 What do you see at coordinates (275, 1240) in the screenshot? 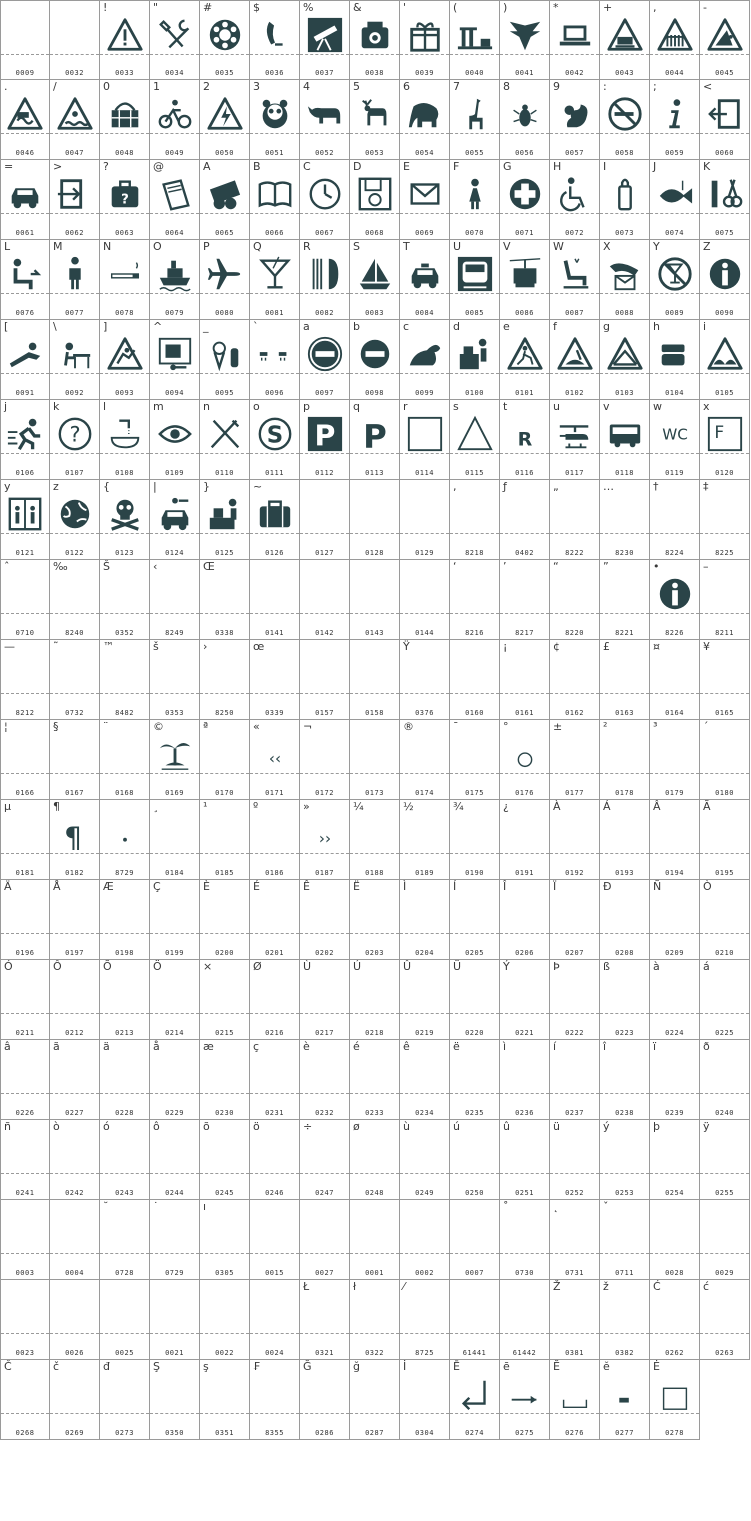
I see `glyph-cell: 0015` at bounding box center [275, 1240].